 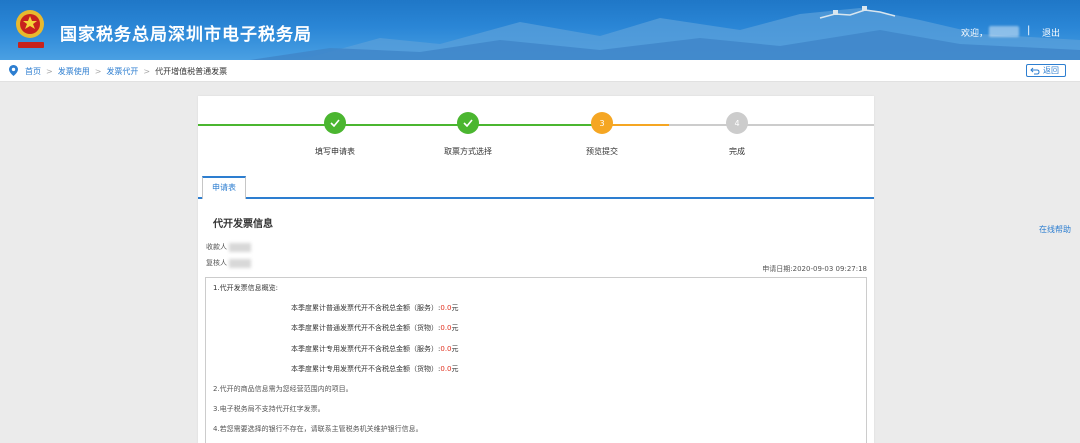 What do you see at coordinates (540, 71) in the screenshot?
I see `breadcrumb-bar: 首页 > 发票使用 > 发票代开 > 代开增值税普通发票 返回` at bounding box center [540, 71].